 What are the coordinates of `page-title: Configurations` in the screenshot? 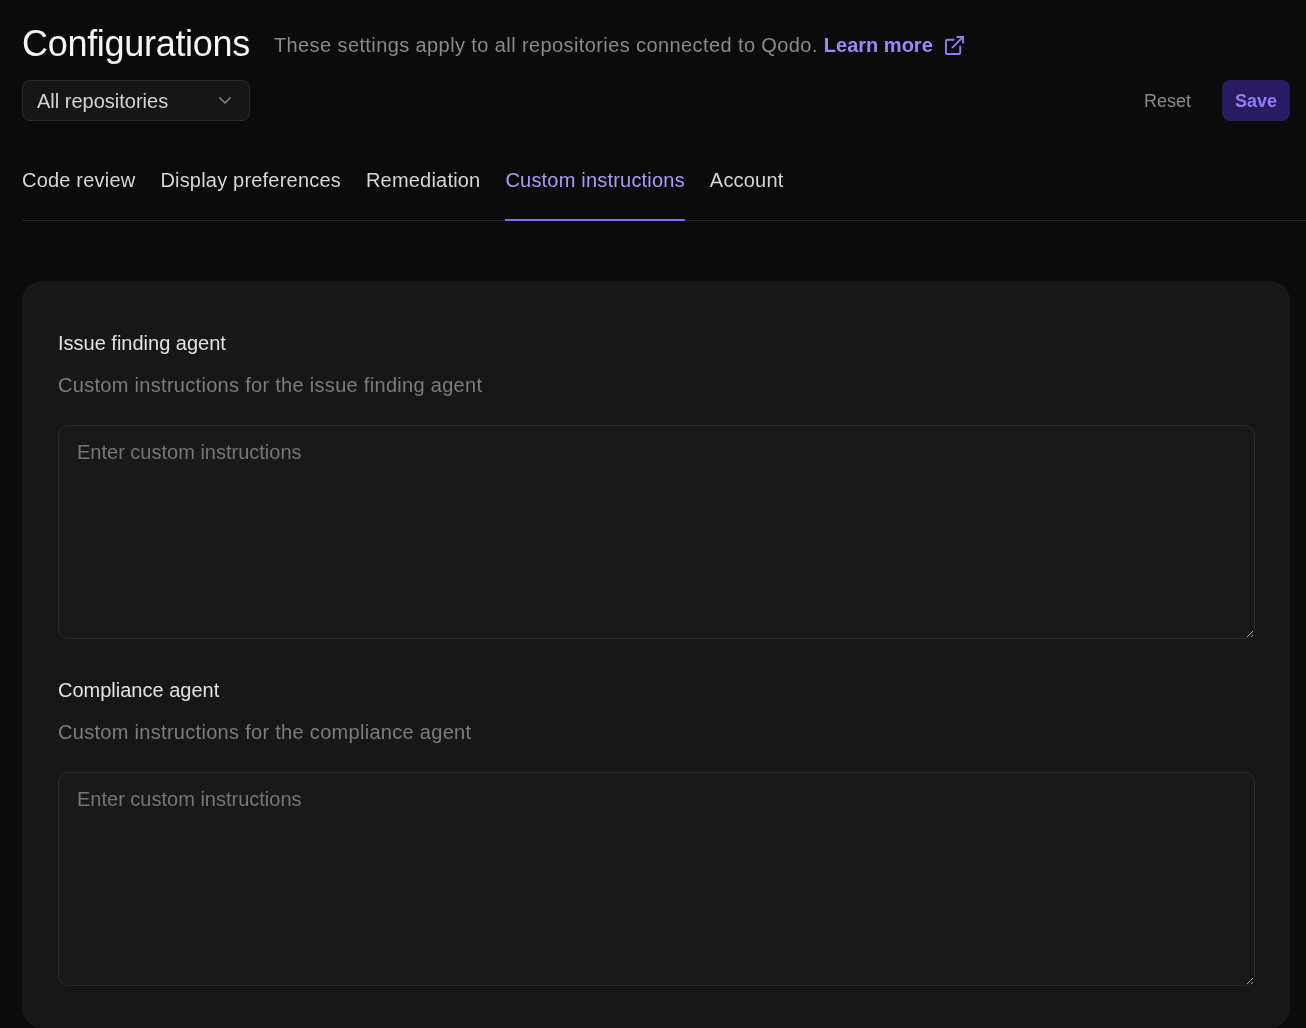 It's located at (136, 44).